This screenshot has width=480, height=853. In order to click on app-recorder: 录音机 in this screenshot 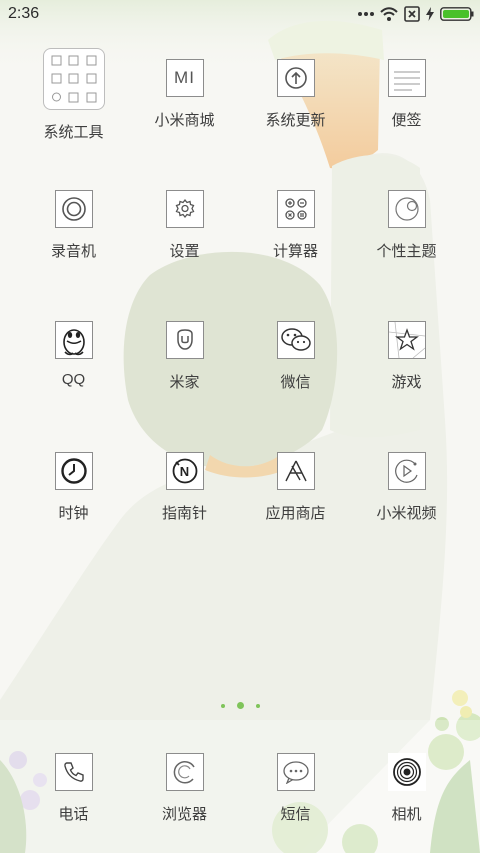, I will do `click(73, 225)`.